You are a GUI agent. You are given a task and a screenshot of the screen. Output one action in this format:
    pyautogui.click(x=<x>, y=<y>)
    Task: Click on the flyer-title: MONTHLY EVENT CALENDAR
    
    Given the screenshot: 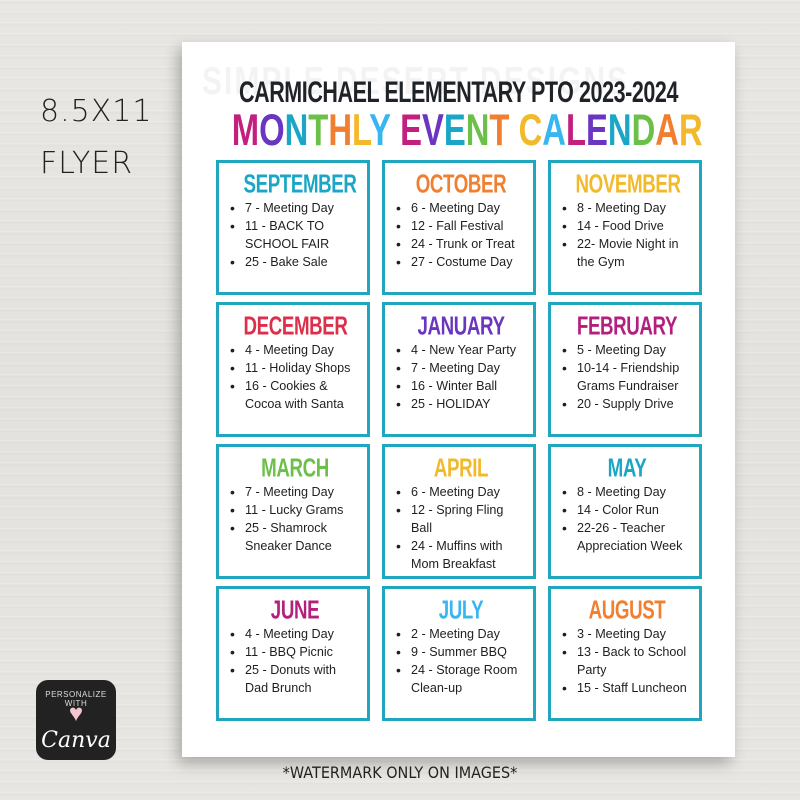 What is the action you would take?
    pyautogui.click(x=467, y=131)
    